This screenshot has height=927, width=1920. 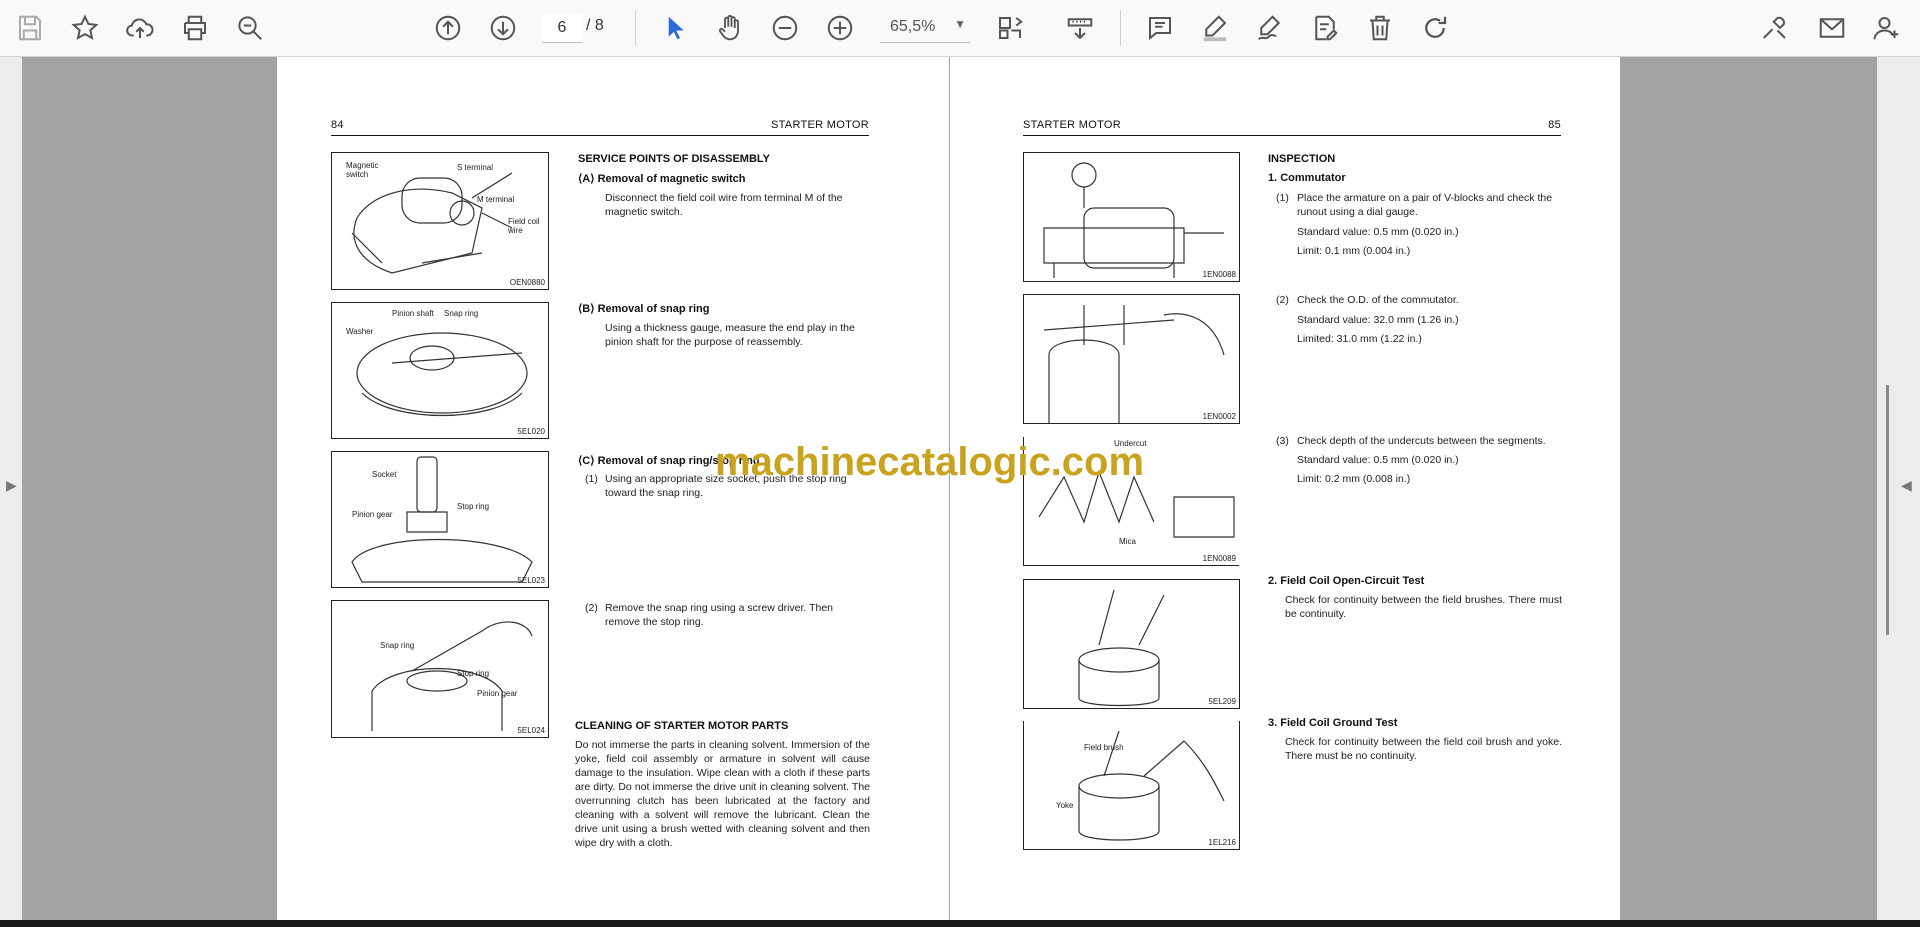 What do you see at coordinates (1378, 320) in the screenshot?
I see `standard-value: Standard value: 32.0 mm (1.26 in.)` at bounding box center [1378, 320].